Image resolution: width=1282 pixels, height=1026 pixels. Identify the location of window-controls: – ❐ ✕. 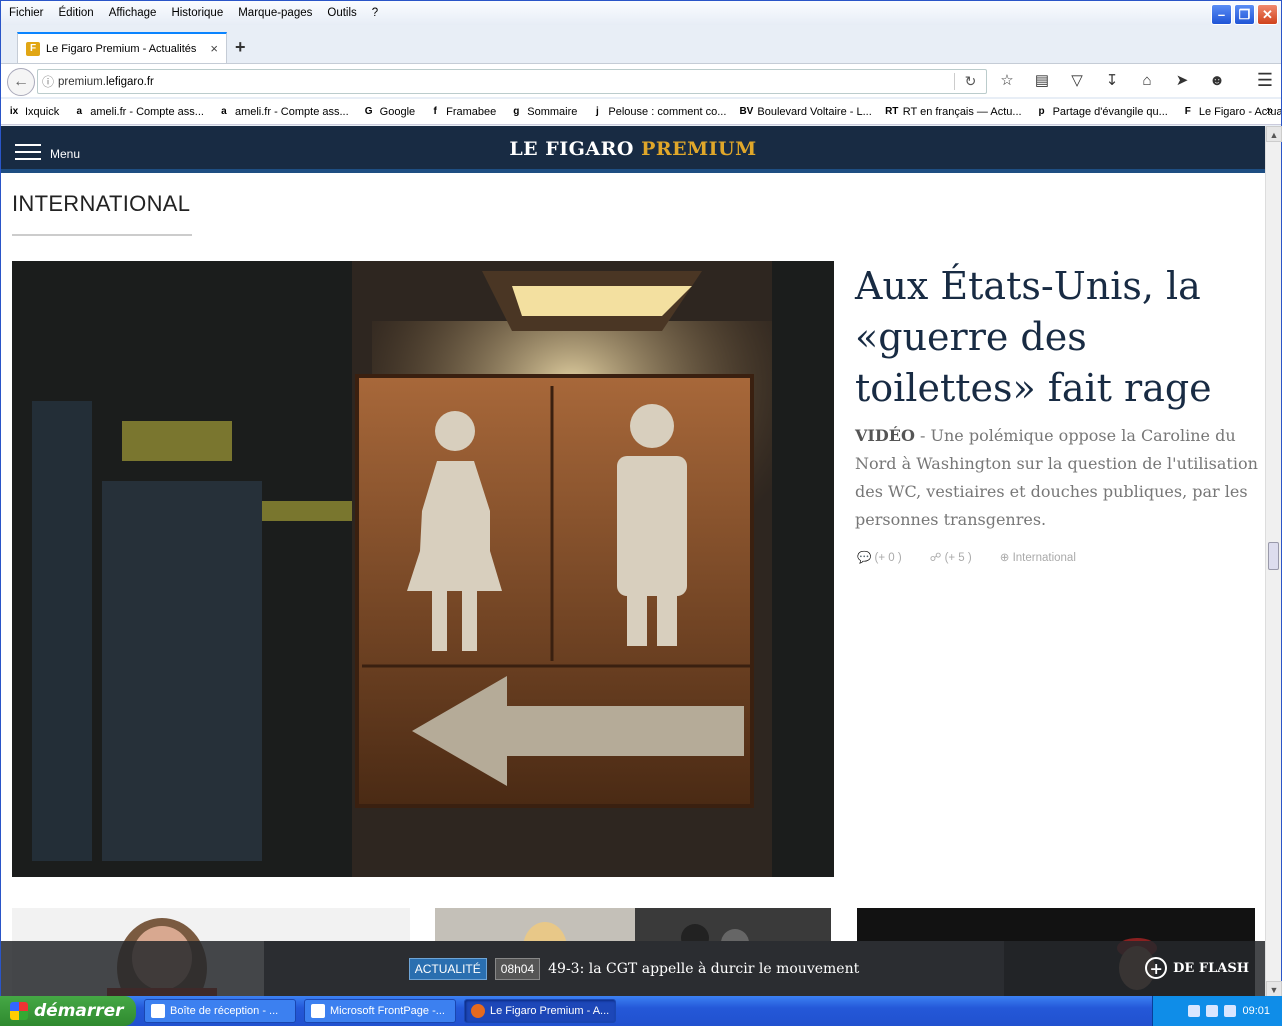
(1244, 14).